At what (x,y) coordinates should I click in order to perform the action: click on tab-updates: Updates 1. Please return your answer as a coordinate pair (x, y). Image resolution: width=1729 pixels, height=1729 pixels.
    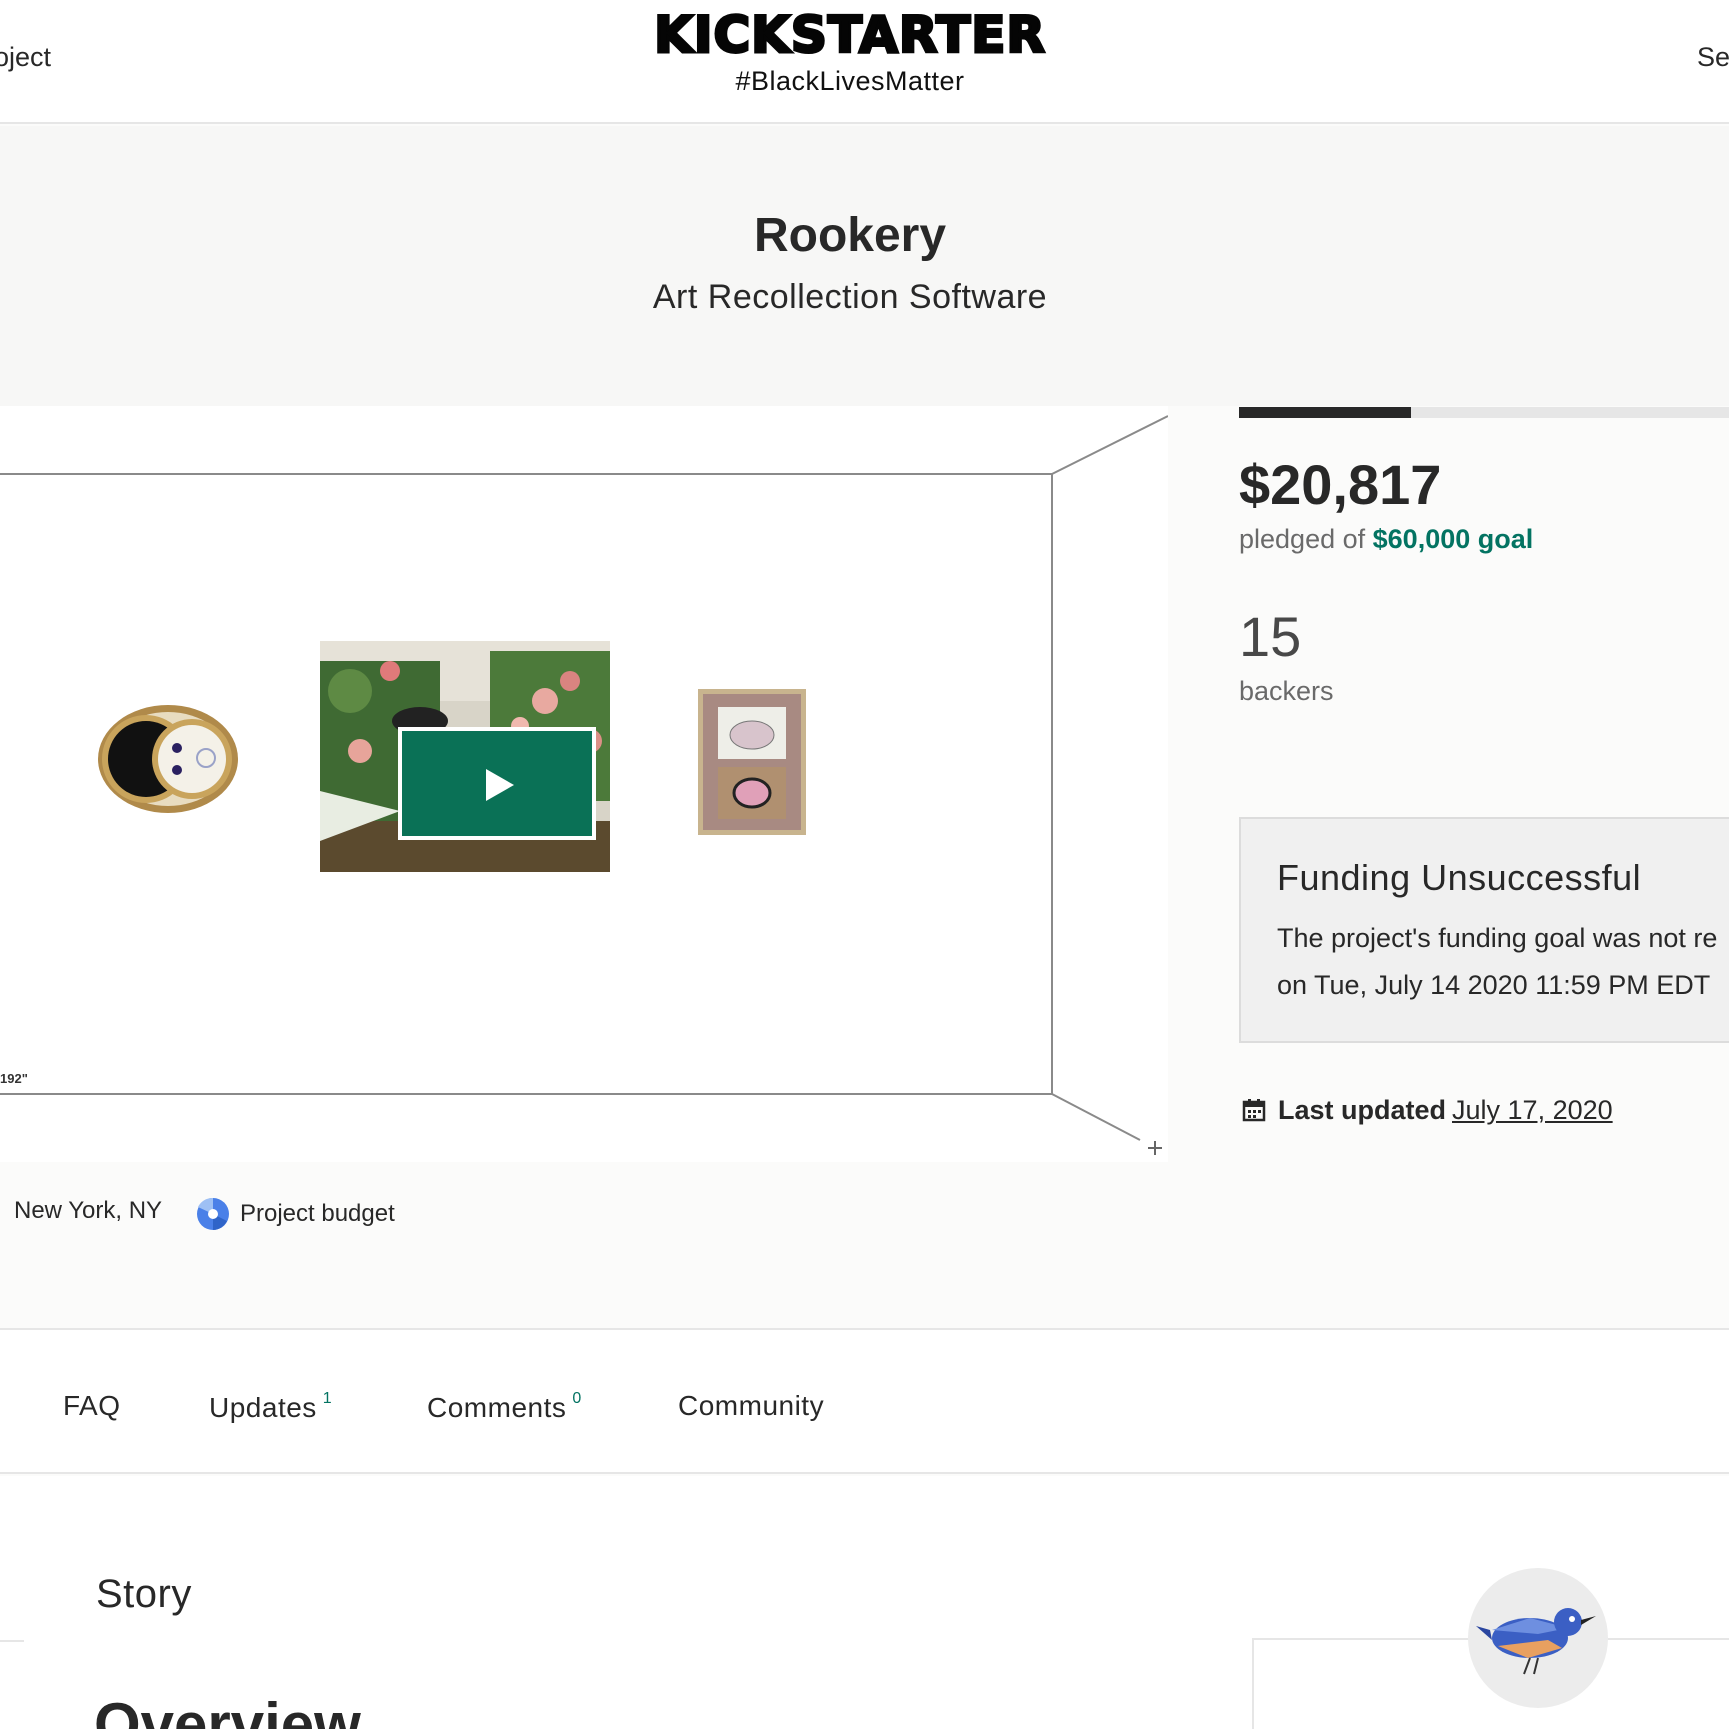
    Looking at the image, I should click on (270, 1407).